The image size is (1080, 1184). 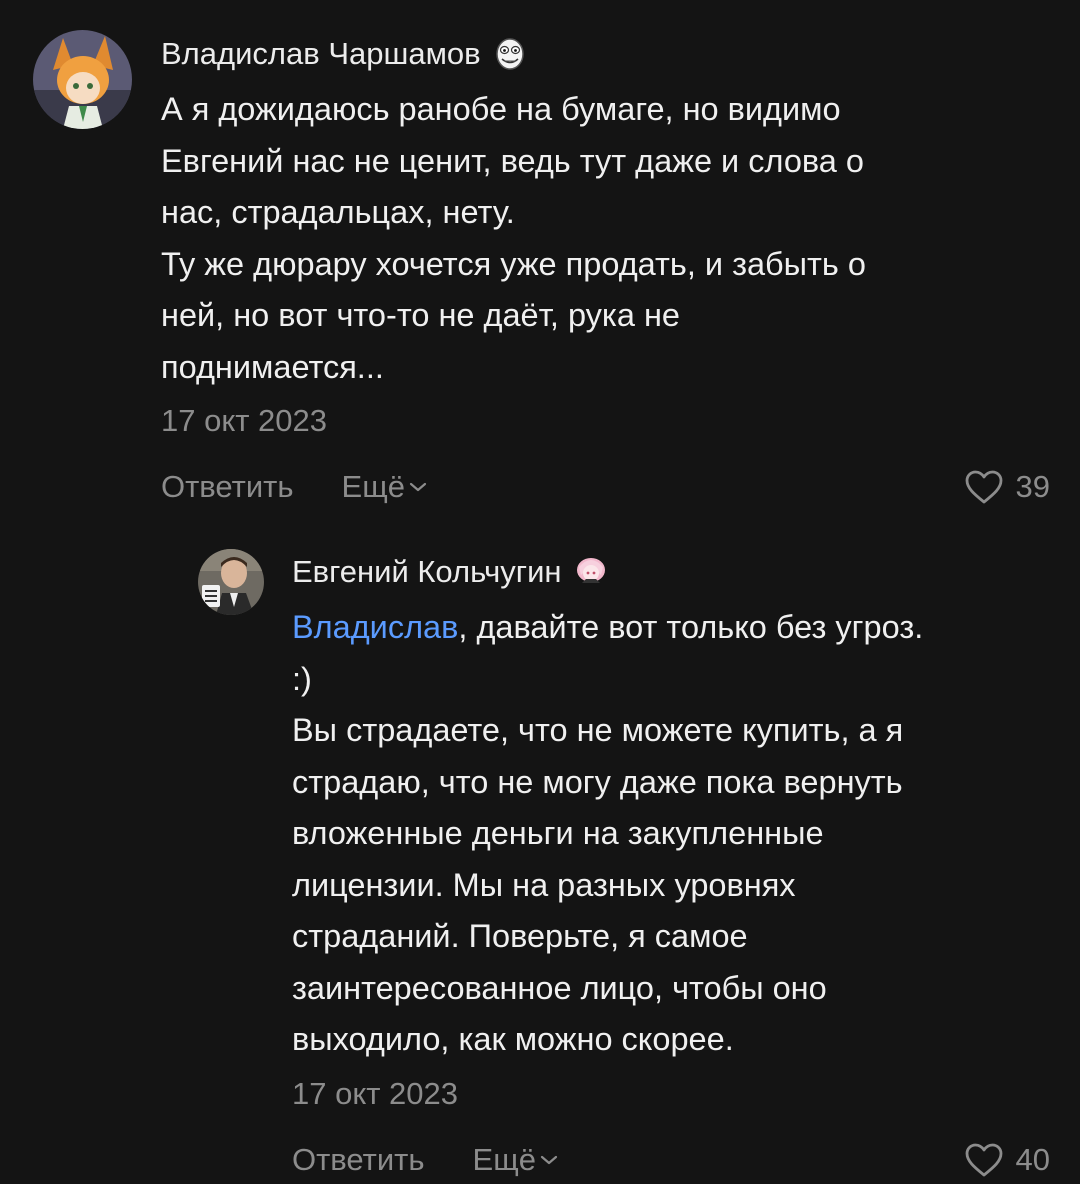 I want to click on man-with-mug-avatar-icon, so click(x=231, y=582).